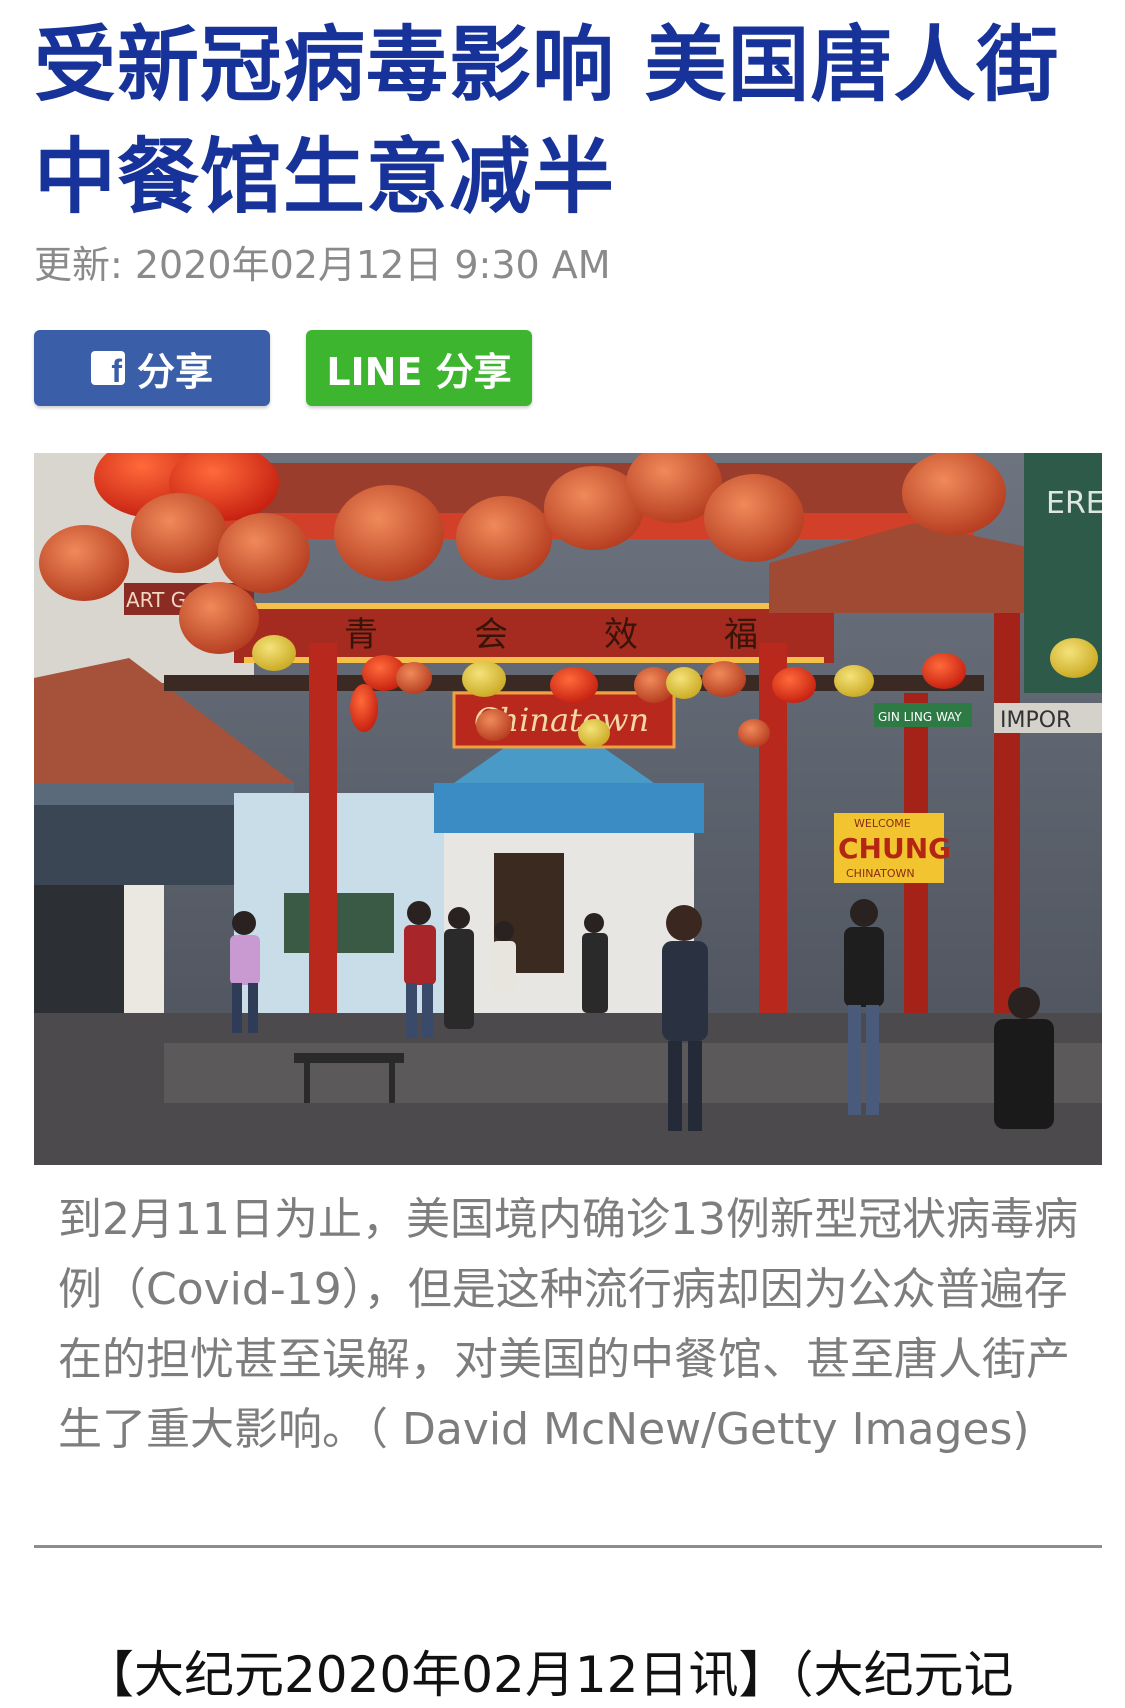 Image resolution: width=1125 pixels, height=1708 pixels. I want to click on line-share-button: LINE 分享, so click(419, 368).